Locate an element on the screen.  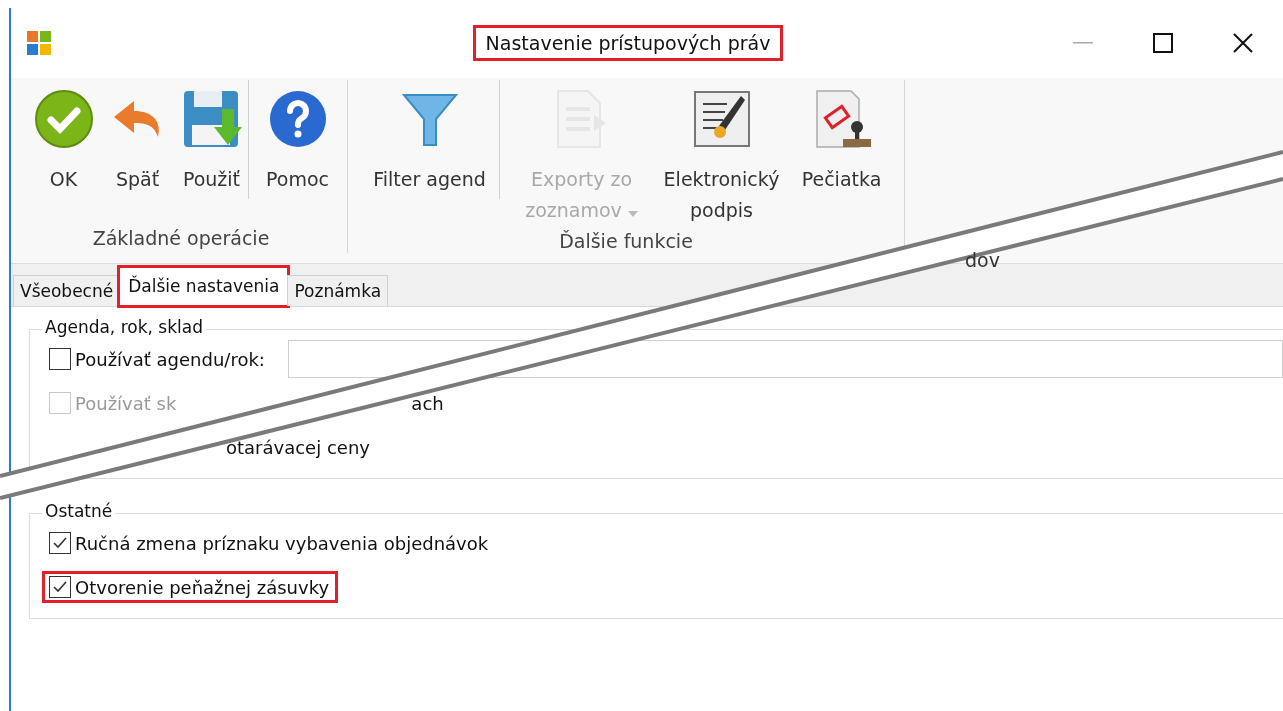
ribbon-button: Pomoc is located at coordinates (298, 139).